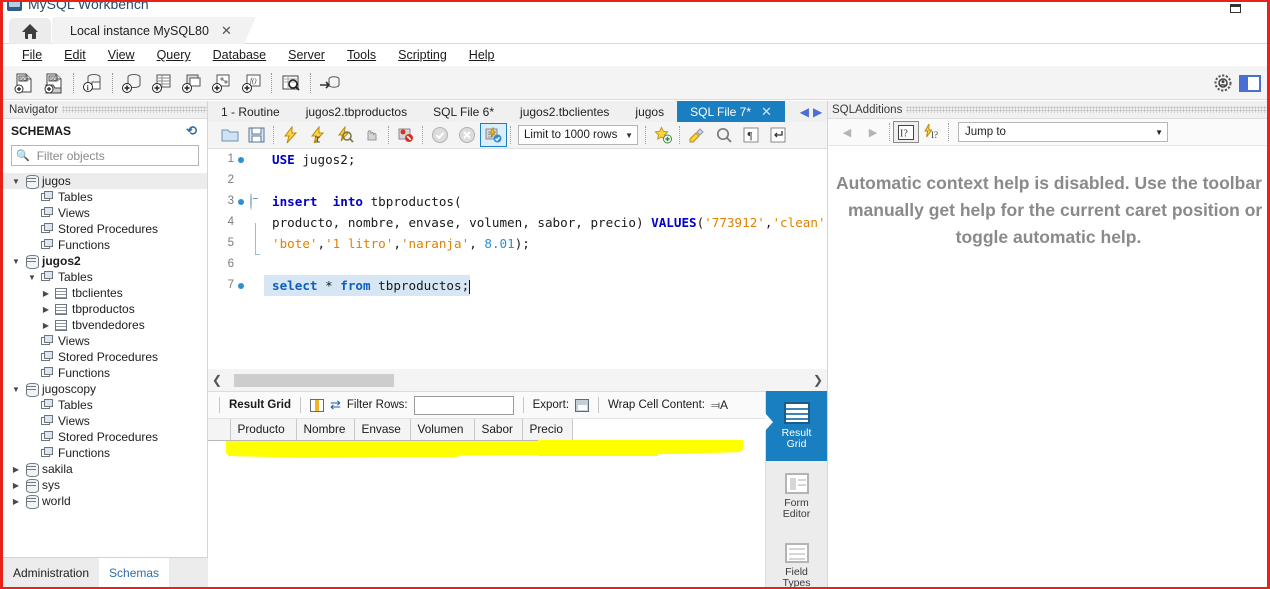  I want to click on navigator-grip, so click(134, 109).